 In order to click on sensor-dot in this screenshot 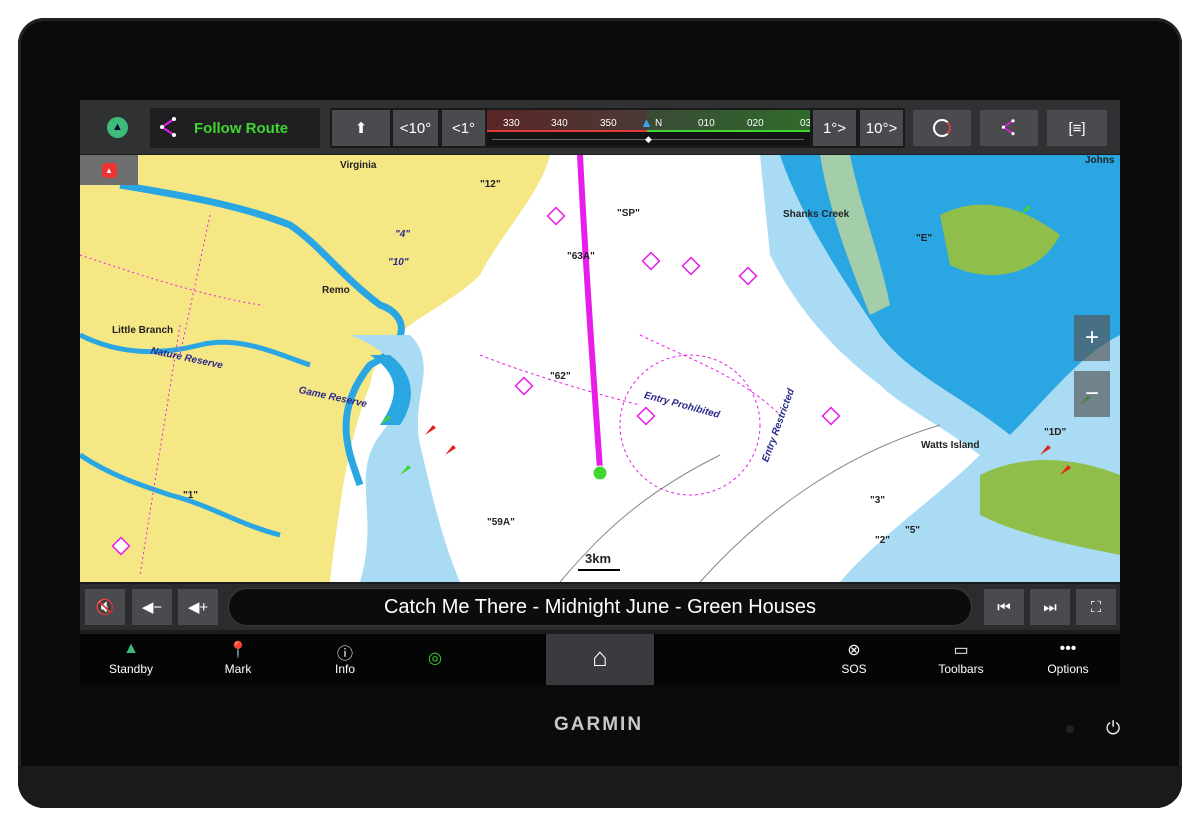, I will do `click(1070, 729)`.